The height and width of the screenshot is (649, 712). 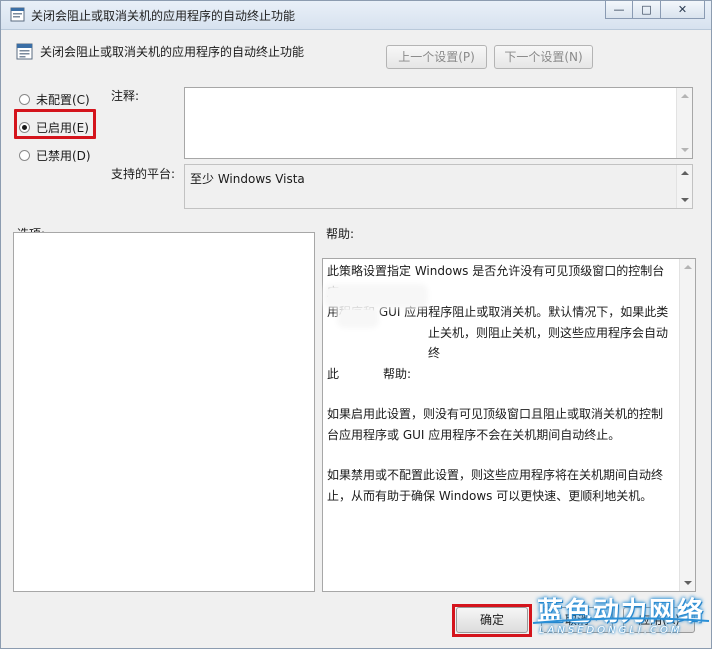 I want to click on site-watermark: 蓝色动力网络 LANSEDONGLI.COM, so click(x=617, y=617).